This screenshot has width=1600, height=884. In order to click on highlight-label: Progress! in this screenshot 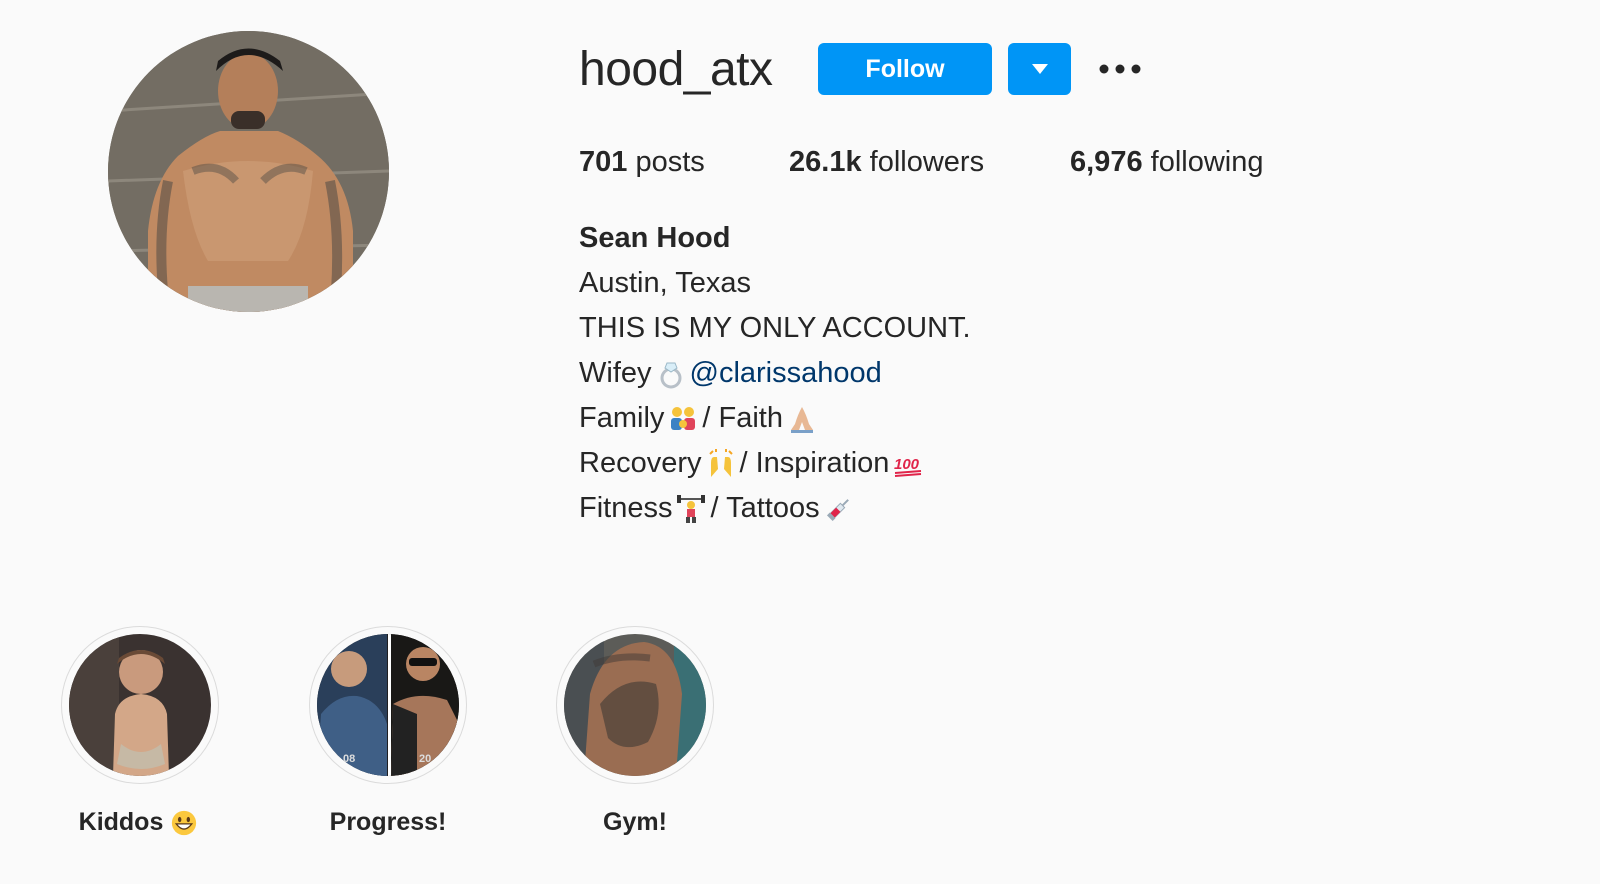, I will do `click(388, 822)`.